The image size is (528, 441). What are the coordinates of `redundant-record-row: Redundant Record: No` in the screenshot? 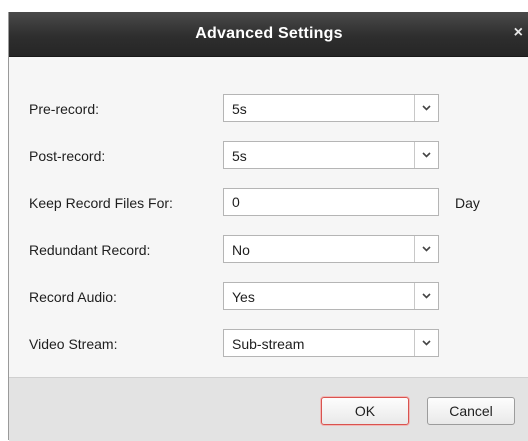 It's located at (268, 250).